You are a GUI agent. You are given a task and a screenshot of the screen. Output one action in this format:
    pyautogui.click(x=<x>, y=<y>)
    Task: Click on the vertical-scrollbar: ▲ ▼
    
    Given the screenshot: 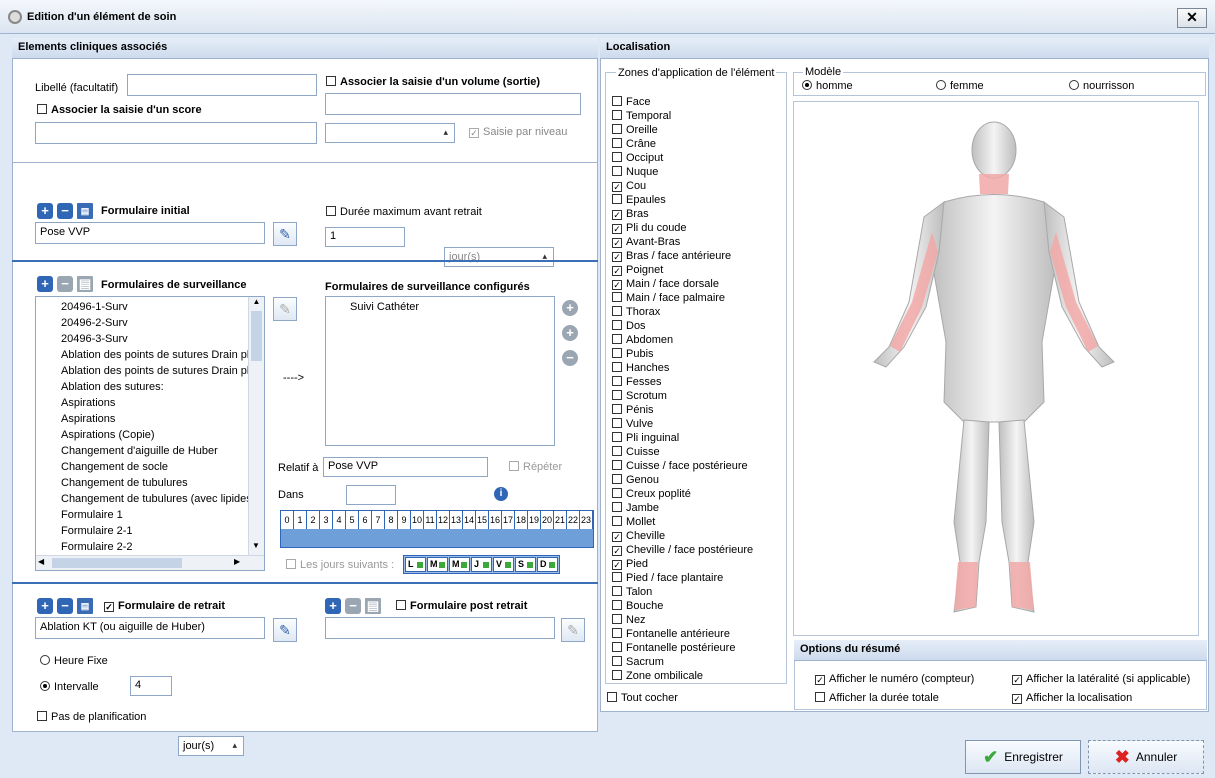 What is the action you would take?
    pyautogui.click(x=256, y=426)
    